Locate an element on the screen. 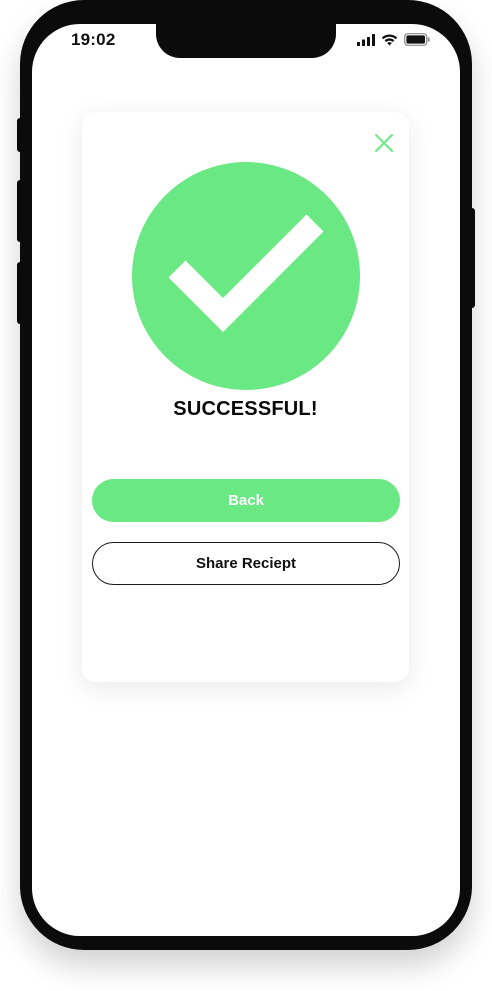 This screenshot has width=492, height=991. share-receipt-button: Share Reciept is located at coordinates (246, 563).